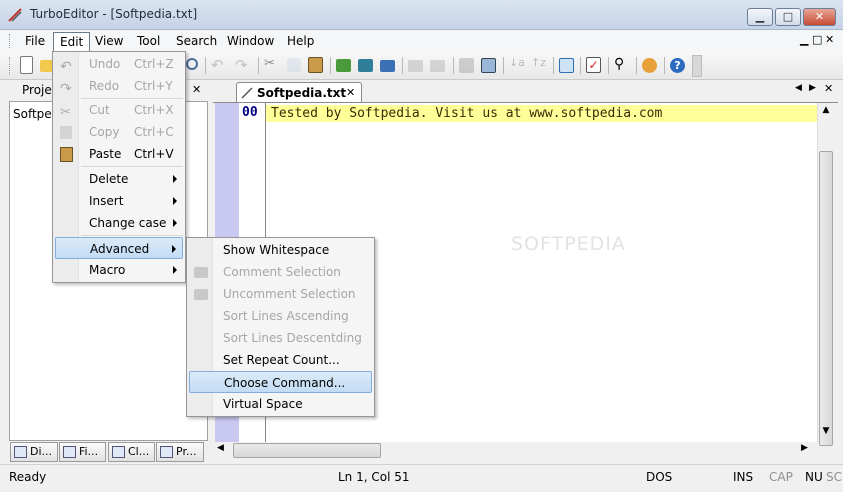 Image resolution: width=843 pixels, height=492 pixels. What do you see at coordinates (119, 270) in the screenshot?
I see `menu-item-macro: Macro` at bounding box center [119, 270].